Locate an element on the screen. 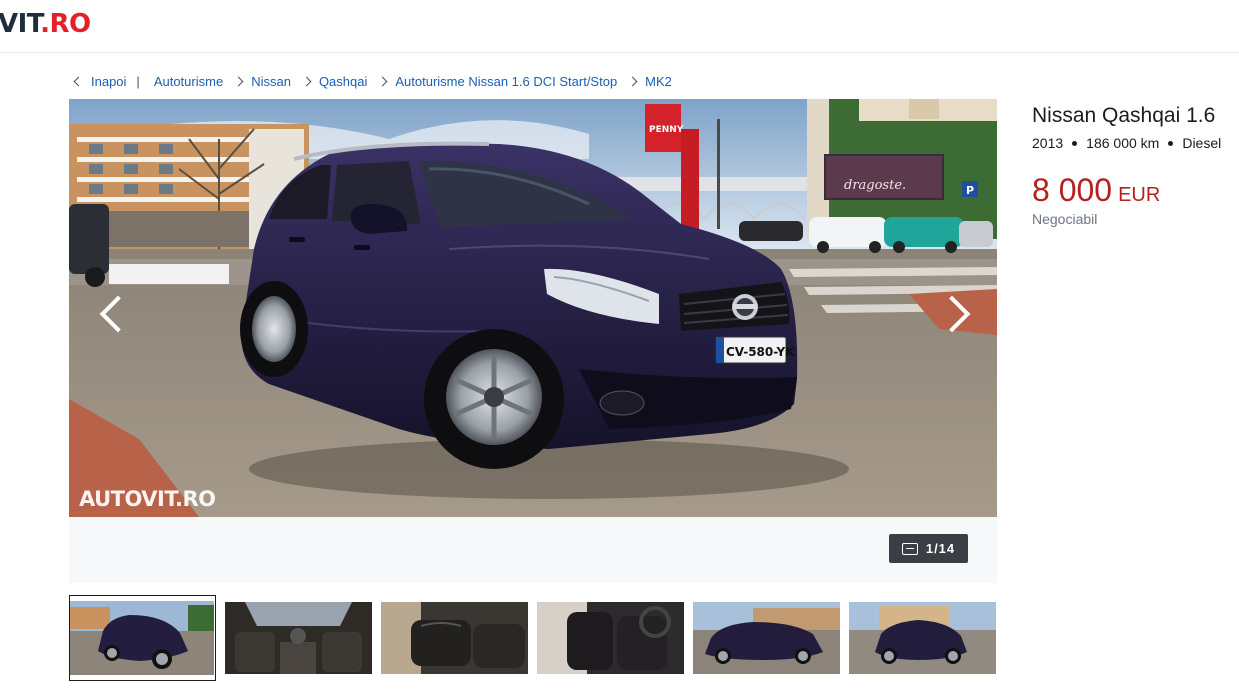 The image size is (1239, 700). listing-specs: 2013 186 000 km Diesel is located at coordinates (1126, 143).